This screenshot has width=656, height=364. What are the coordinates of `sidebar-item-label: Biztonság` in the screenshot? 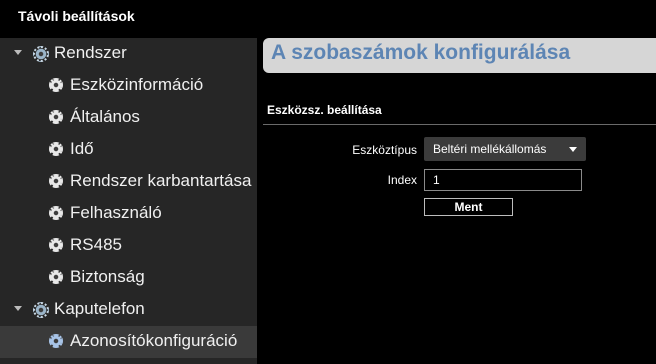 It's located at (107, 276).